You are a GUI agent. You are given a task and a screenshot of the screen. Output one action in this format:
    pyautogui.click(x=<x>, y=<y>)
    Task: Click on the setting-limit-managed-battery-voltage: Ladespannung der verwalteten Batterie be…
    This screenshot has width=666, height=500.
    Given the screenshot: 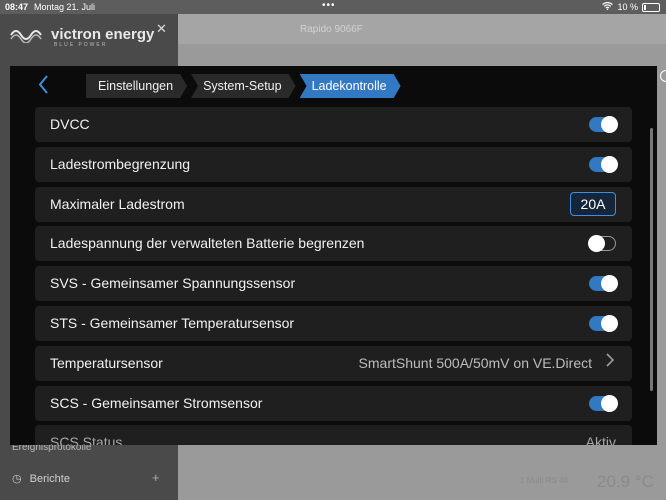 What is the action you would take?
    pyautogui.click(x=333, y=244)
    